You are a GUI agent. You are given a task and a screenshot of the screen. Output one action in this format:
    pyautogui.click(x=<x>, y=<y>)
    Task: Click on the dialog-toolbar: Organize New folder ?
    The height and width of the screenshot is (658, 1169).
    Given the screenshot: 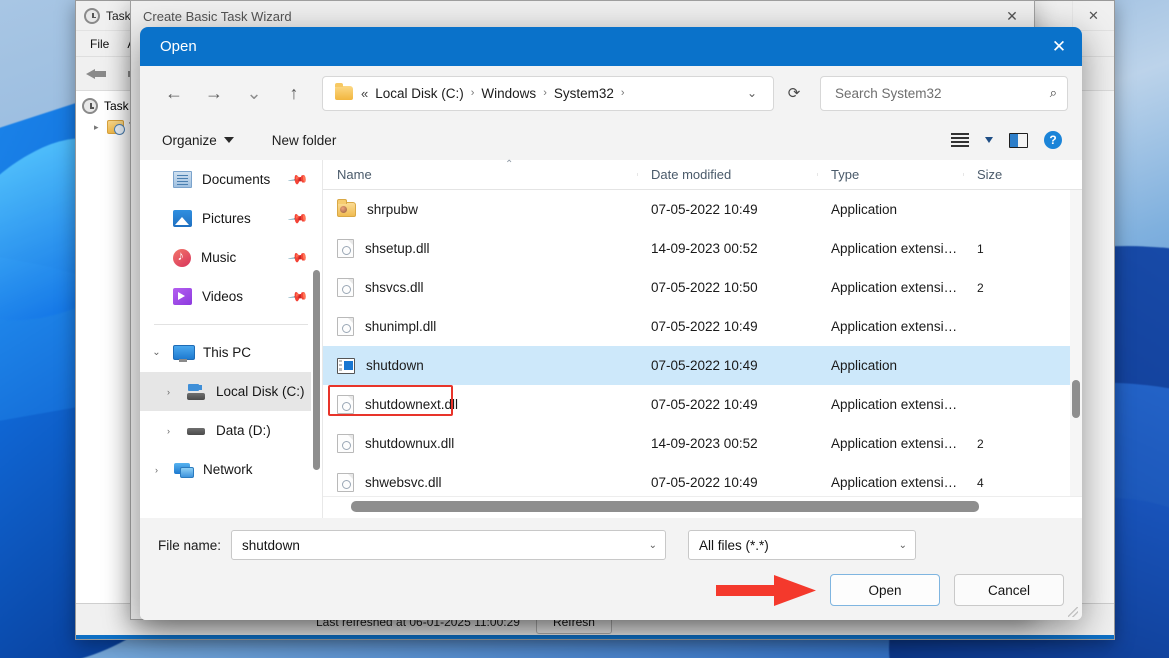 What is the action you would take?
    pyautogui.click(x=611, y=140)
    